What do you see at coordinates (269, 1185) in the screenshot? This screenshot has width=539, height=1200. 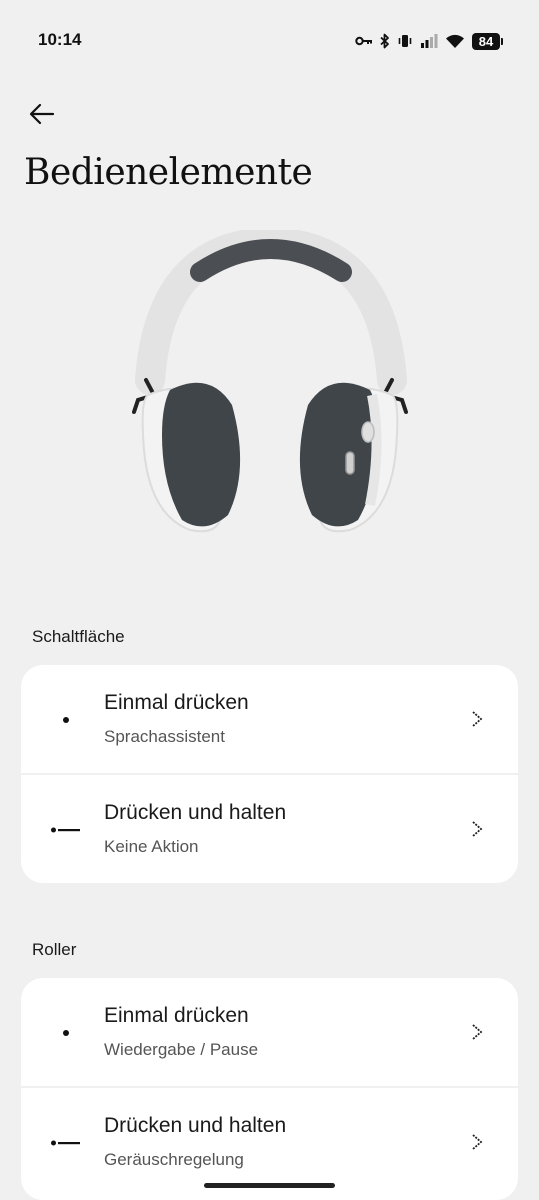 I see `home-indicator` at bounding box center [269, 1185].